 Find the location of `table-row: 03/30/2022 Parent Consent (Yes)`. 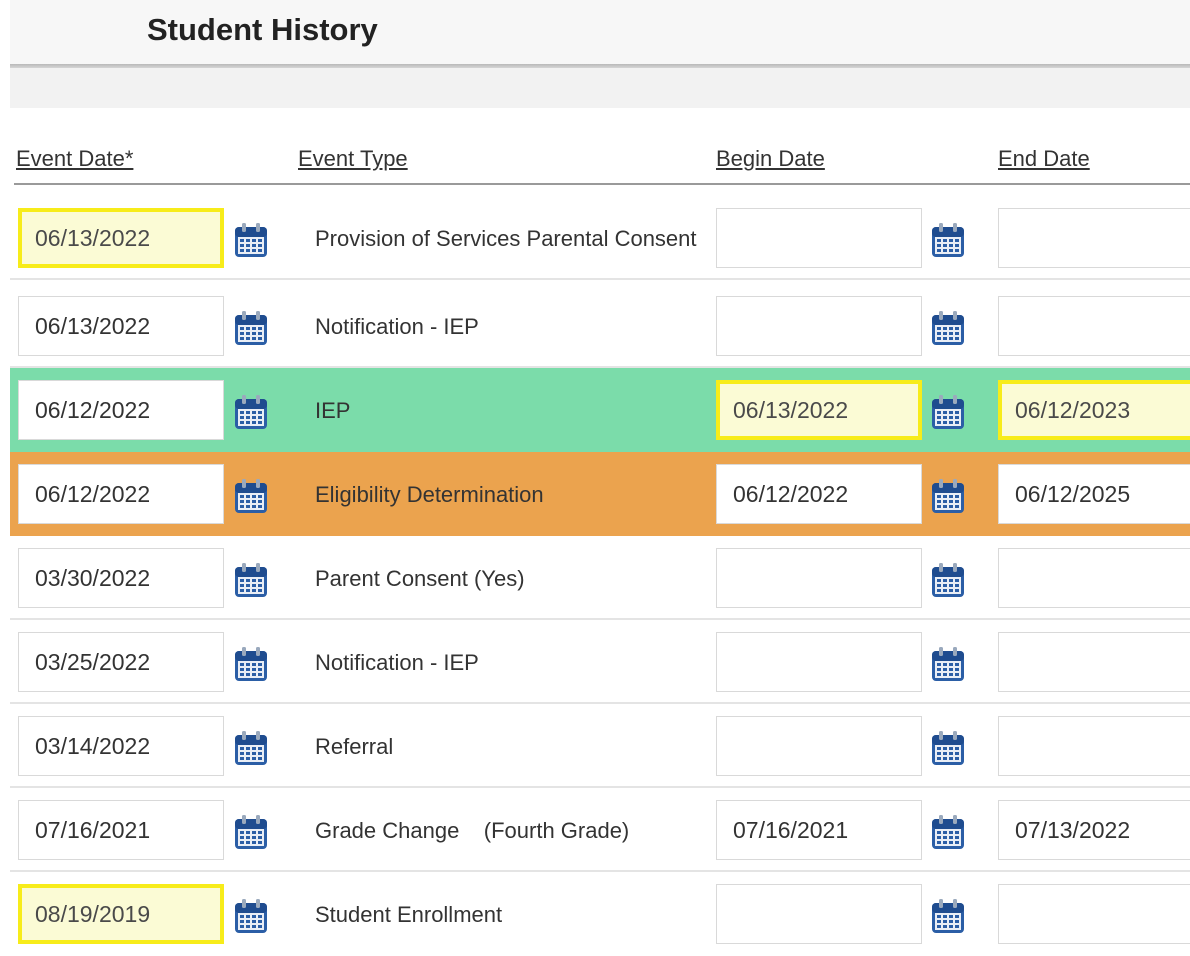

table-row: 03/30/2022 Parent Consent (Yes) is located at coordinates (600, 578).